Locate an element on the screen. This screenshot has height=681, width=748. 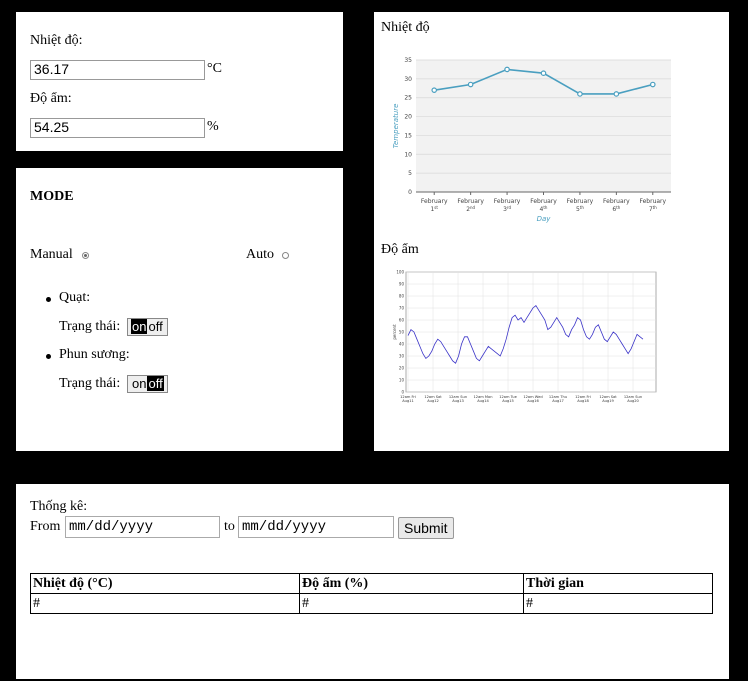
x-tick-label: Aug19 is located at coordinates (608, 401).